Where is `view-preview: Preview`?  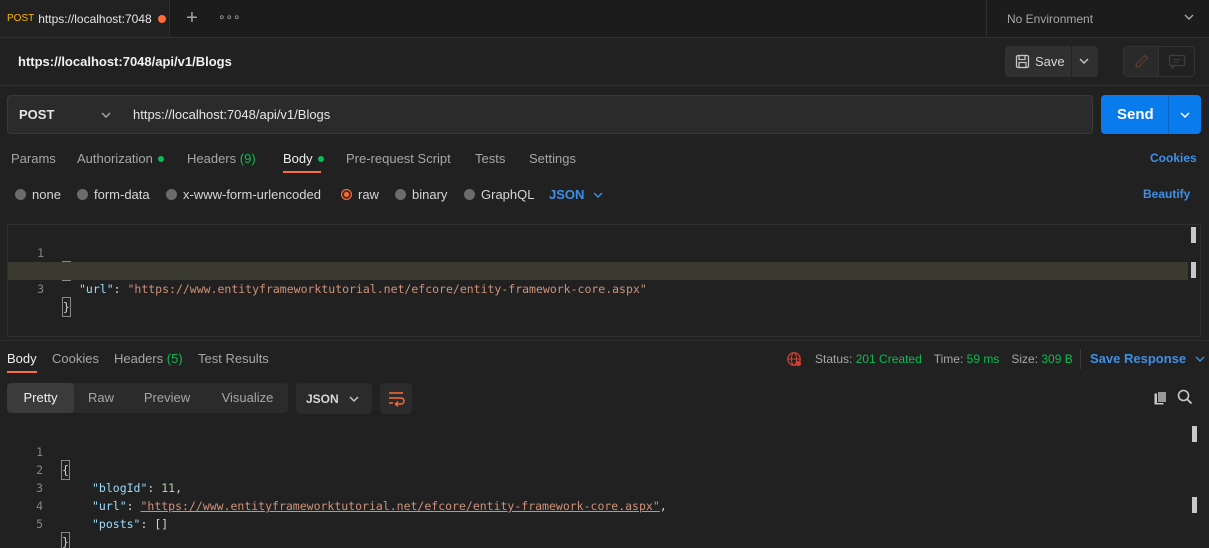 view-preview: Preview is located at coordinates (167, 398).